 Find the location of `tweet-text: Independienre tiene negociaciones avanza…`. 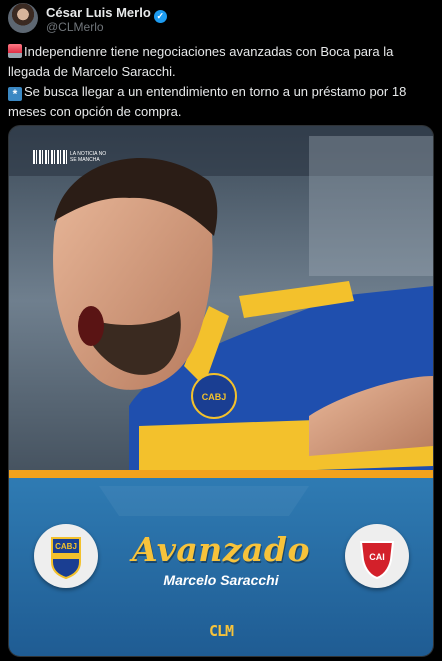

tweet-text: Independienre tiene negociaciones avanza… is located at coordinates (221, 82).